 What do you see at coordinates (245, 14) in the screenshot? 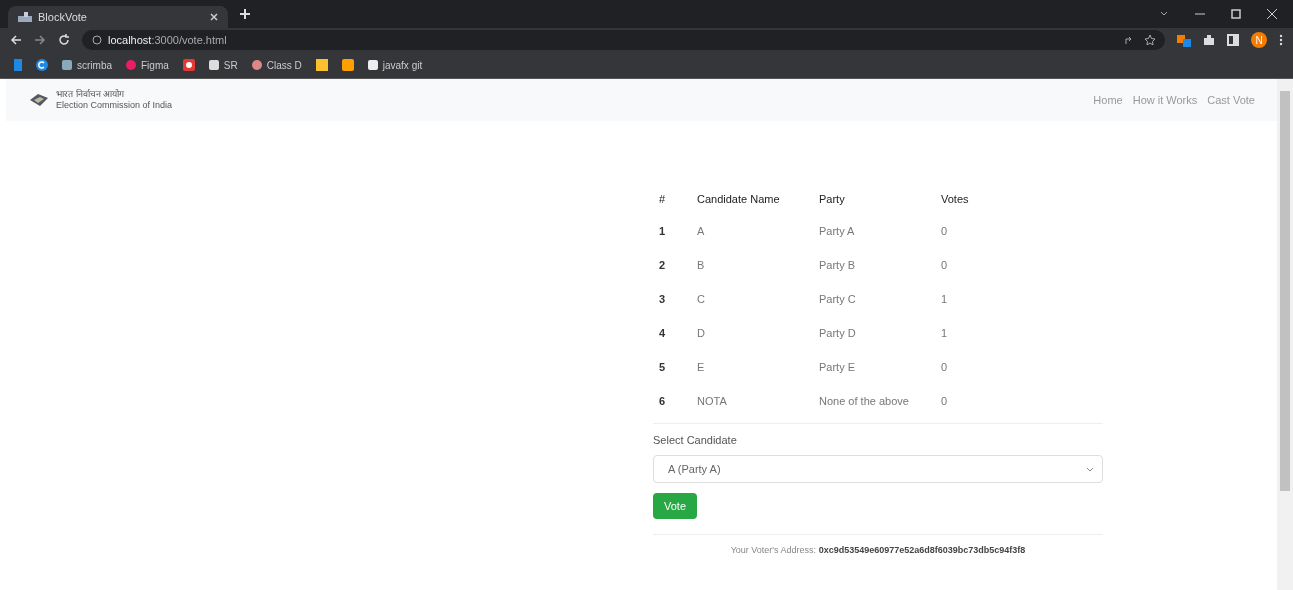
I see `new-tab-icon` at bounding box center [245, 14].